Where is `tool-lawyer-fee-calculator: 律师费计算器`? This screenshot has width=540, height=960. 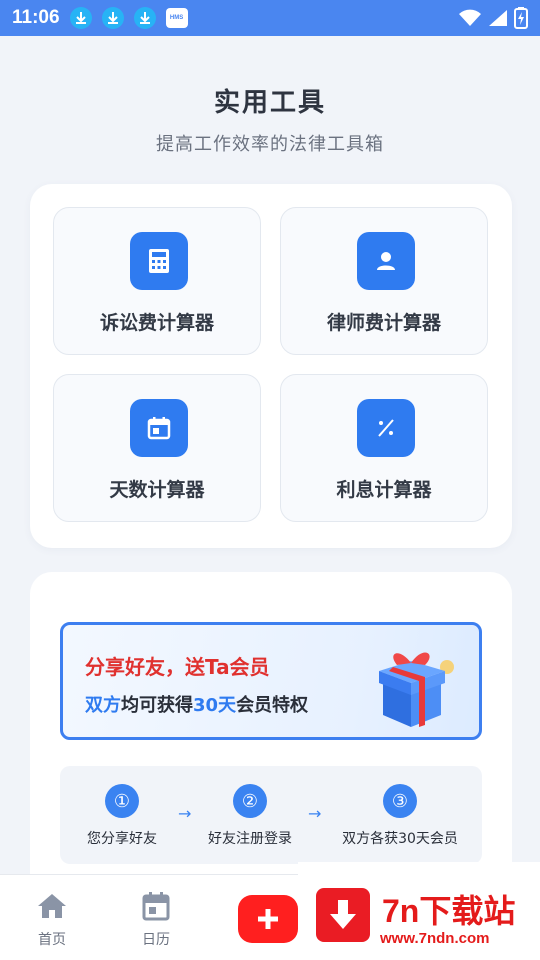
tool-lawyer-fee-calculator: 律师费计算器 is located at coordinates (384, 281).